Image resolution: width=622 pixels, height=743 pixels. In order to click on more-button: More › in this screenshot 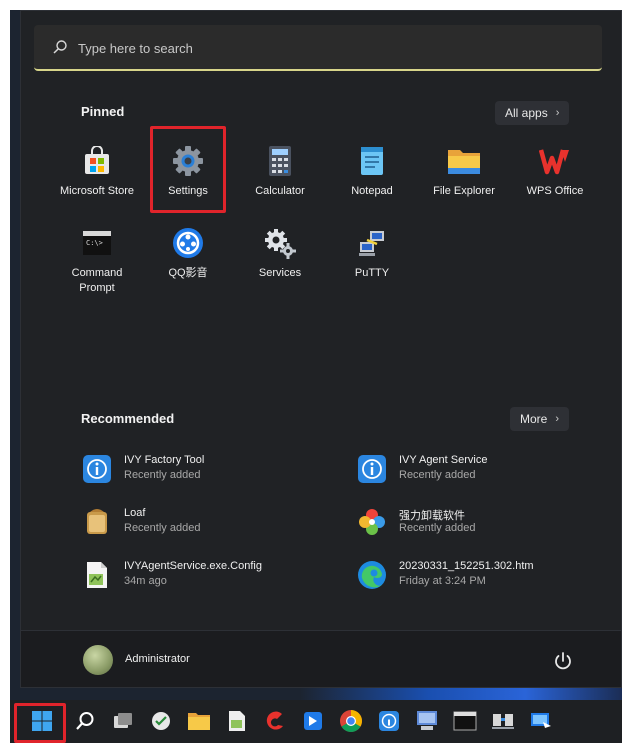, I will do `click(540, 419)`.